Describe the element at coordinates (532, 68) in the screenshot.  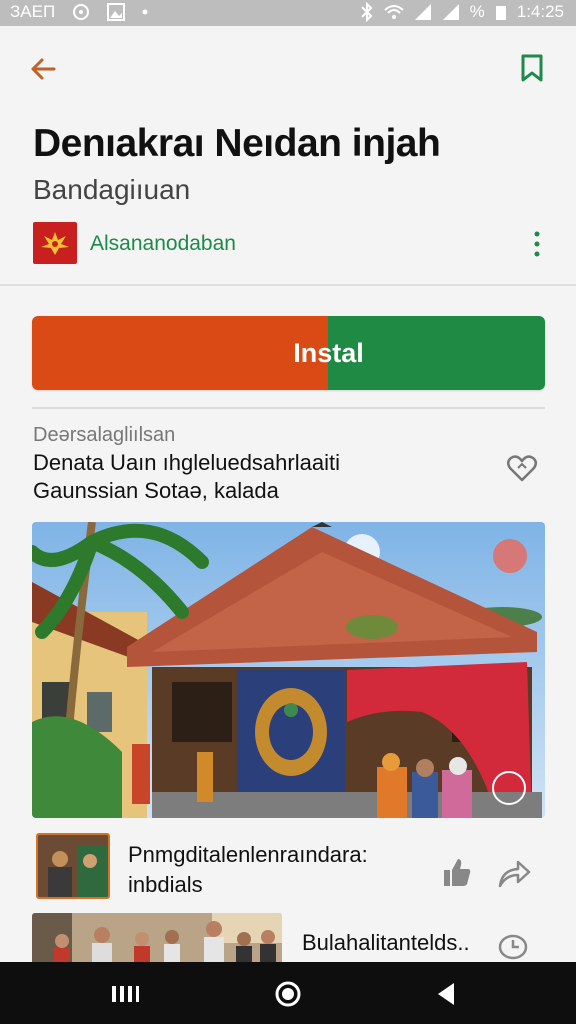
I see `bookmark-icon` at that location.